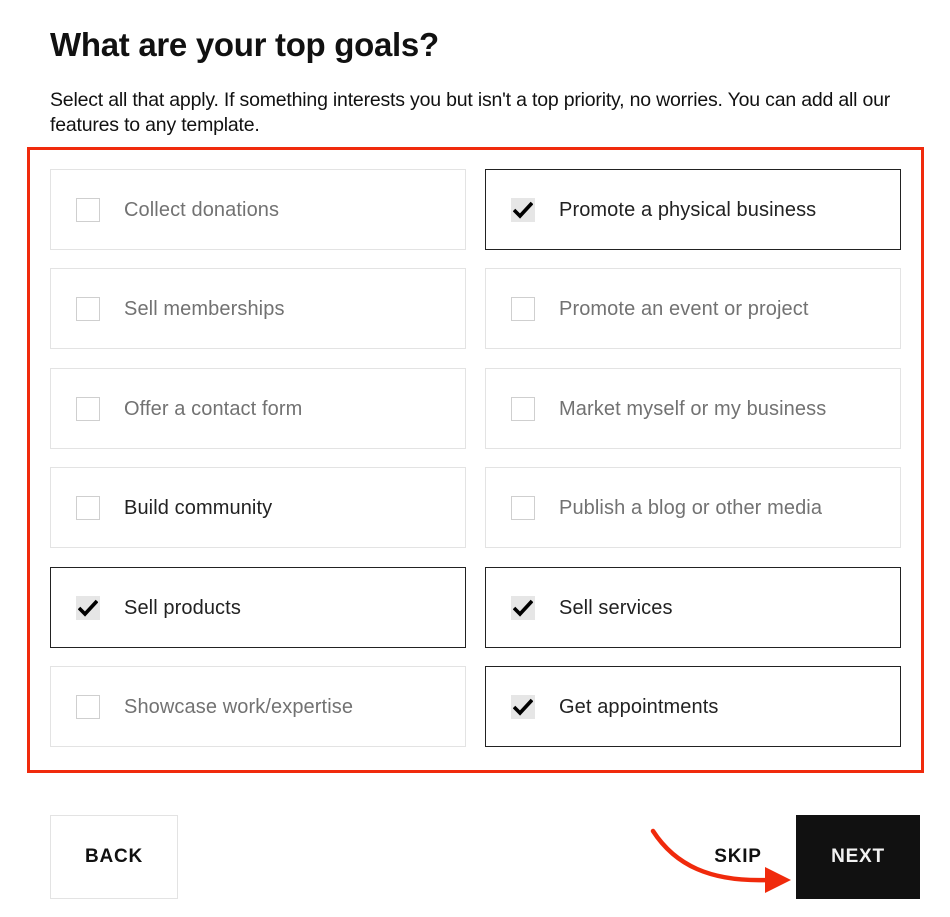  I want to click on goal-label: Sell products, so click(182, 608).